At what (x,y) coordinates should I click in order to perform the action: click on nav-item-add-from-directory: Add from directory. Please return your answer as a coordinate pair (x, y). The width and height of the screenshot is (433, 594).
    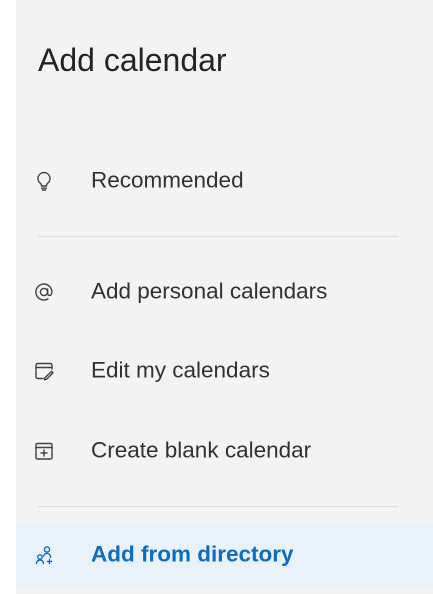
    Looking at the image, I should click on (224, 555).